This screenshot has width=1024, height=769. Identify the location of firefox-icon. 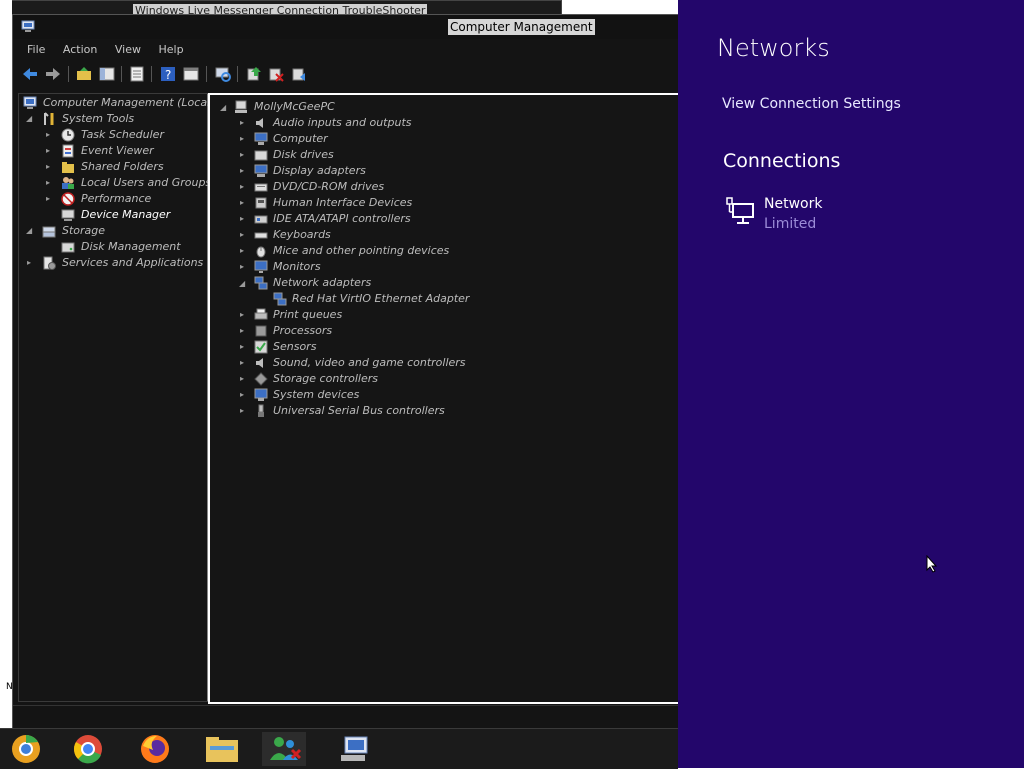
(155, 749).